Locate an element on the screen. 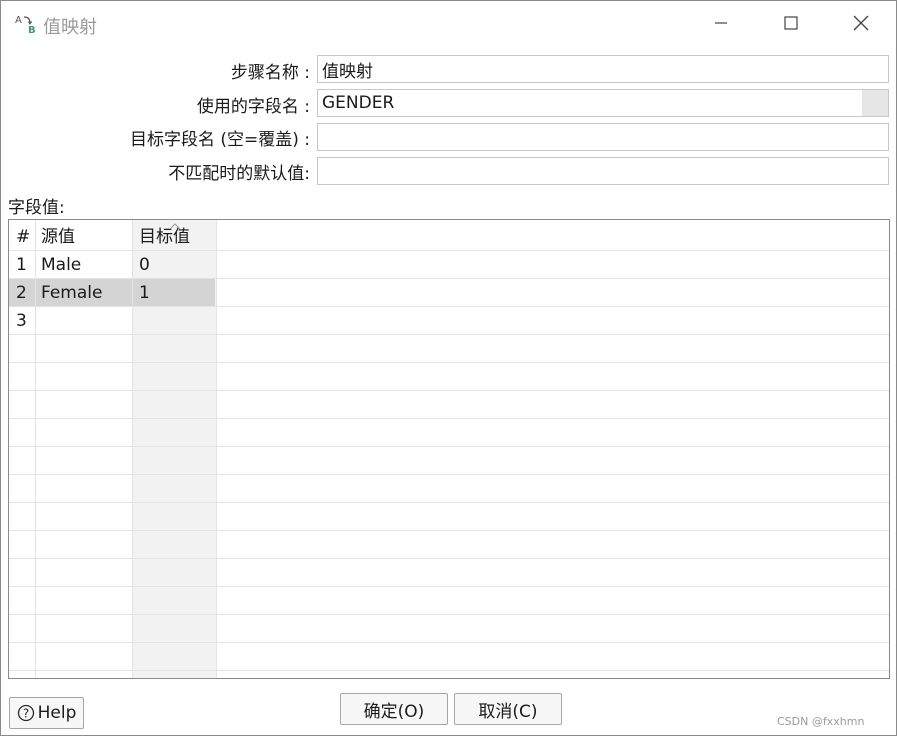 The image size is (897, 736). close-icon is located at coordinates (861, 23).